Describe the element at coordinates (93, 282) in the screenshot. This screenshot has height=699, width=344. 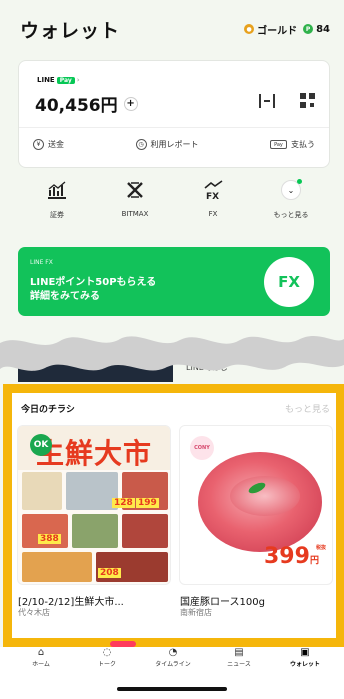
I see `banner-headline: LINEポイント50Pもらえる` at that location.